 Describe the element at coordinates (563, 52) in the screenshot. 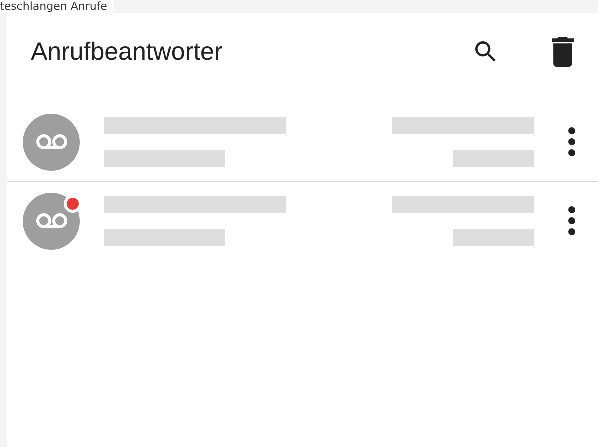

I see `trash-icon` at that location.